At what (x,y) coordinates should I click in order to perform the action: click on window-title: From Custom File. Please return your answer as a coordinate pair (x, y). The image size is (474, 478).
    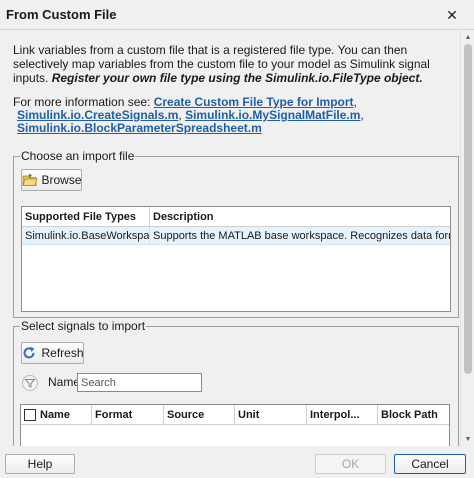
    Looking at the image, I should click on (61, 14).